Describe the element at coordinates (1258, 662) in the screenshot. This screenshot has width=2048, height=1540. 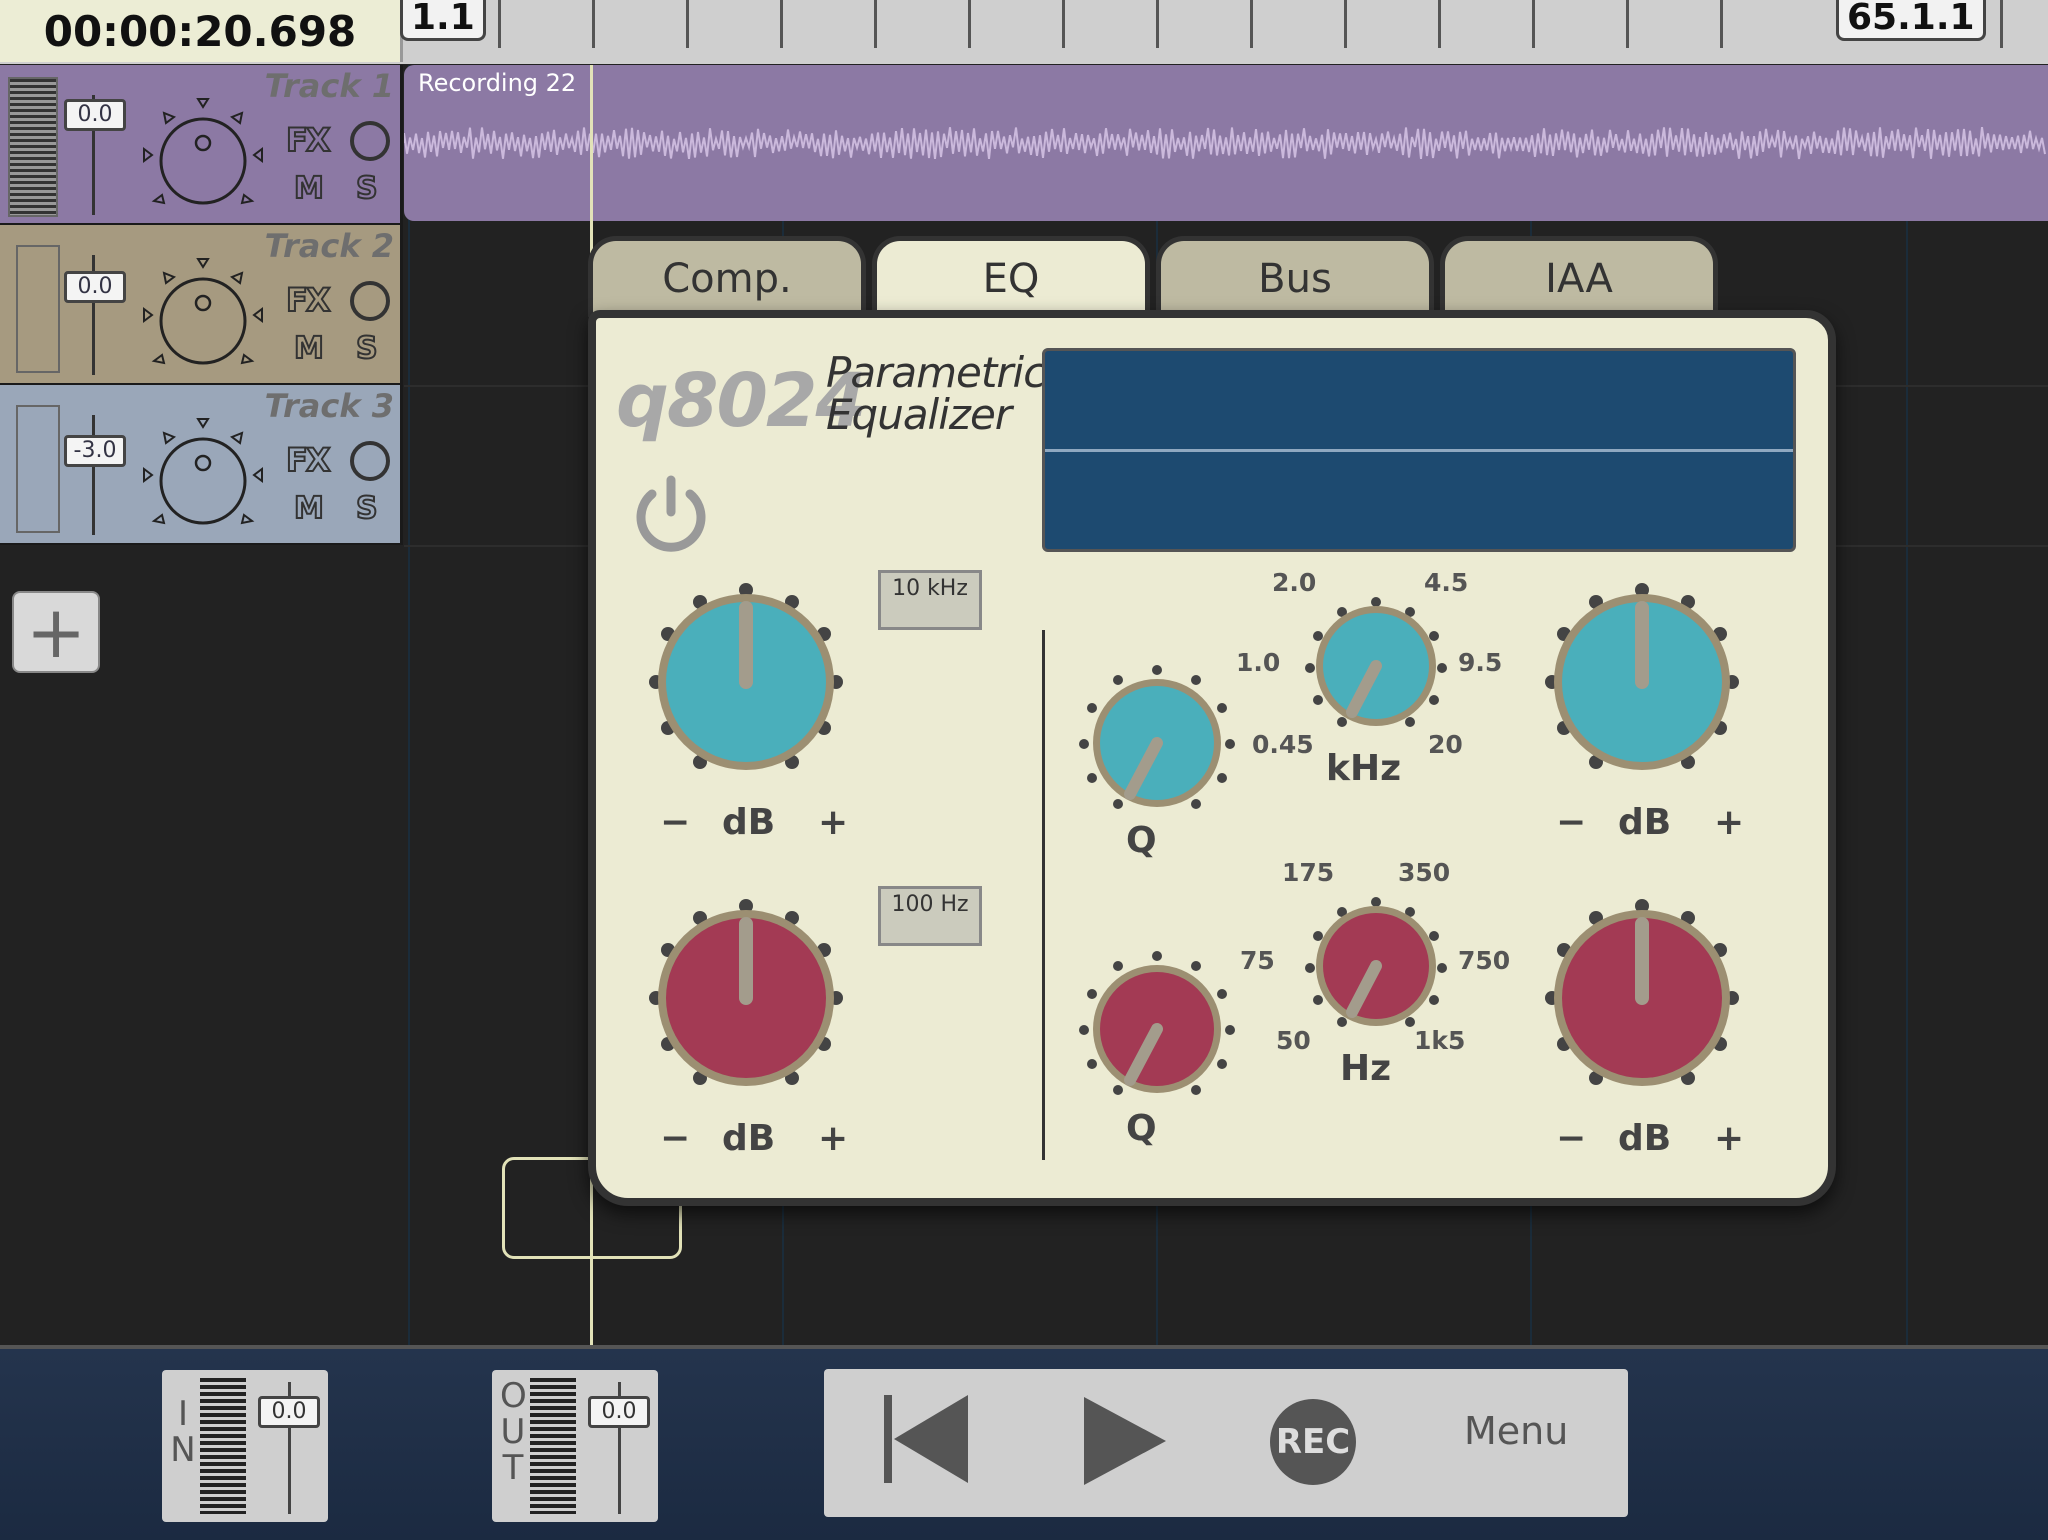
I see `scale-label: 1.0` at that location.